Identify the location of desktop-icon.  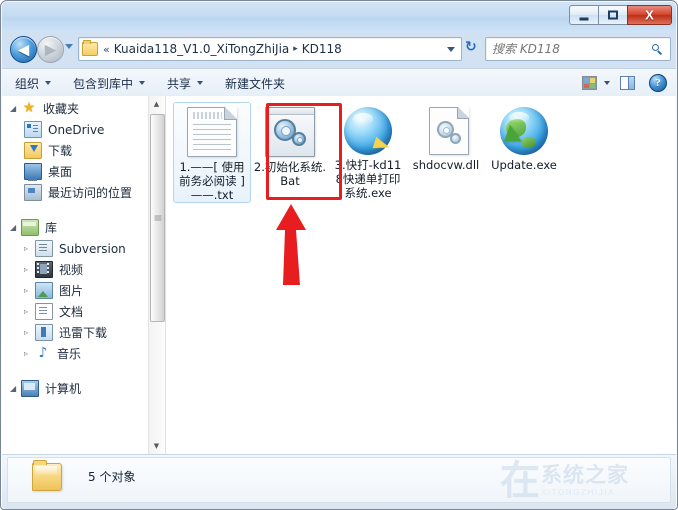
(33, 172).